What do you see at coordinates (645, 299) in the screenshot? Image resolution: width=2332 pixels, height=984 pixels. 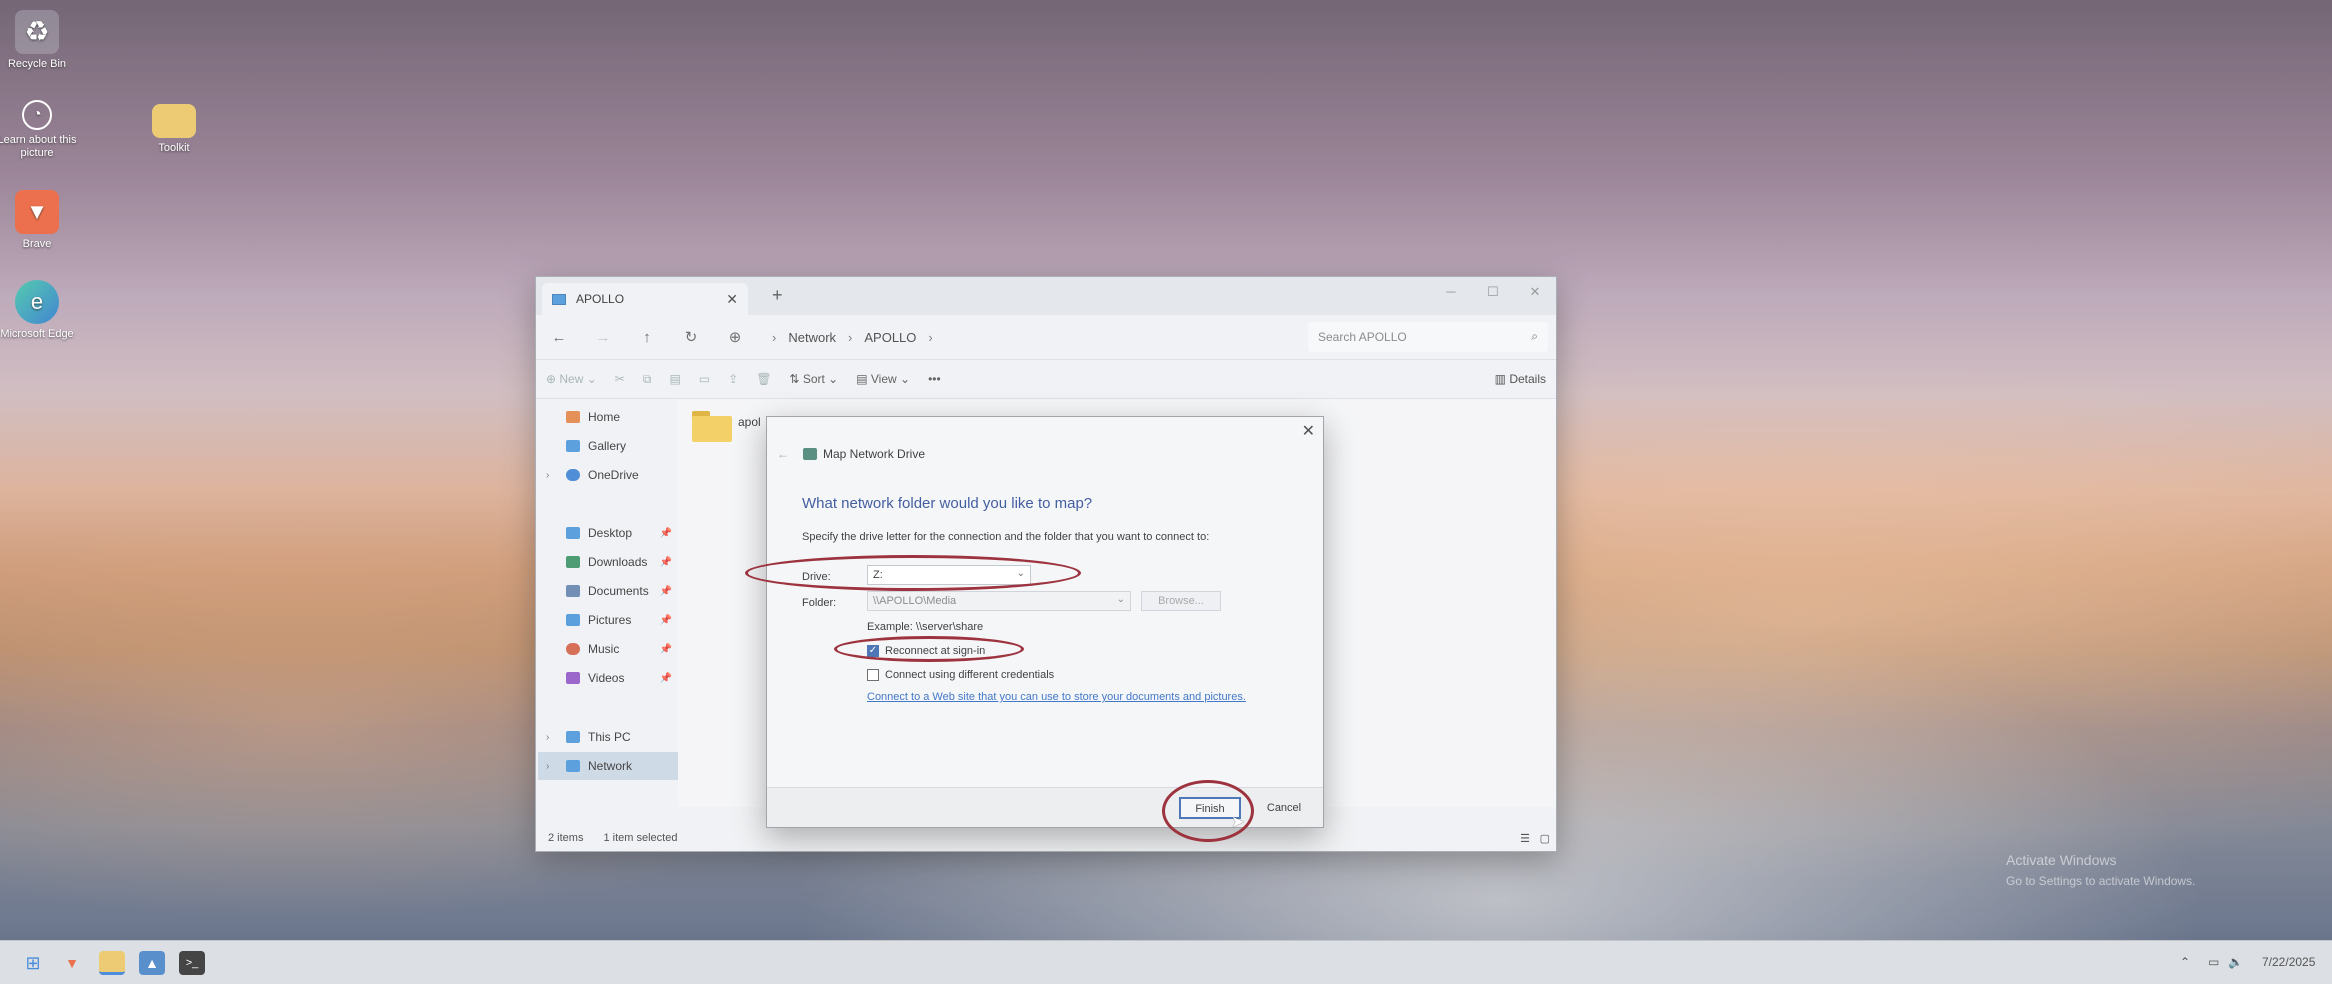 I see `tab-apollo: APOLLO ✕` at bounding box center [645, 299].